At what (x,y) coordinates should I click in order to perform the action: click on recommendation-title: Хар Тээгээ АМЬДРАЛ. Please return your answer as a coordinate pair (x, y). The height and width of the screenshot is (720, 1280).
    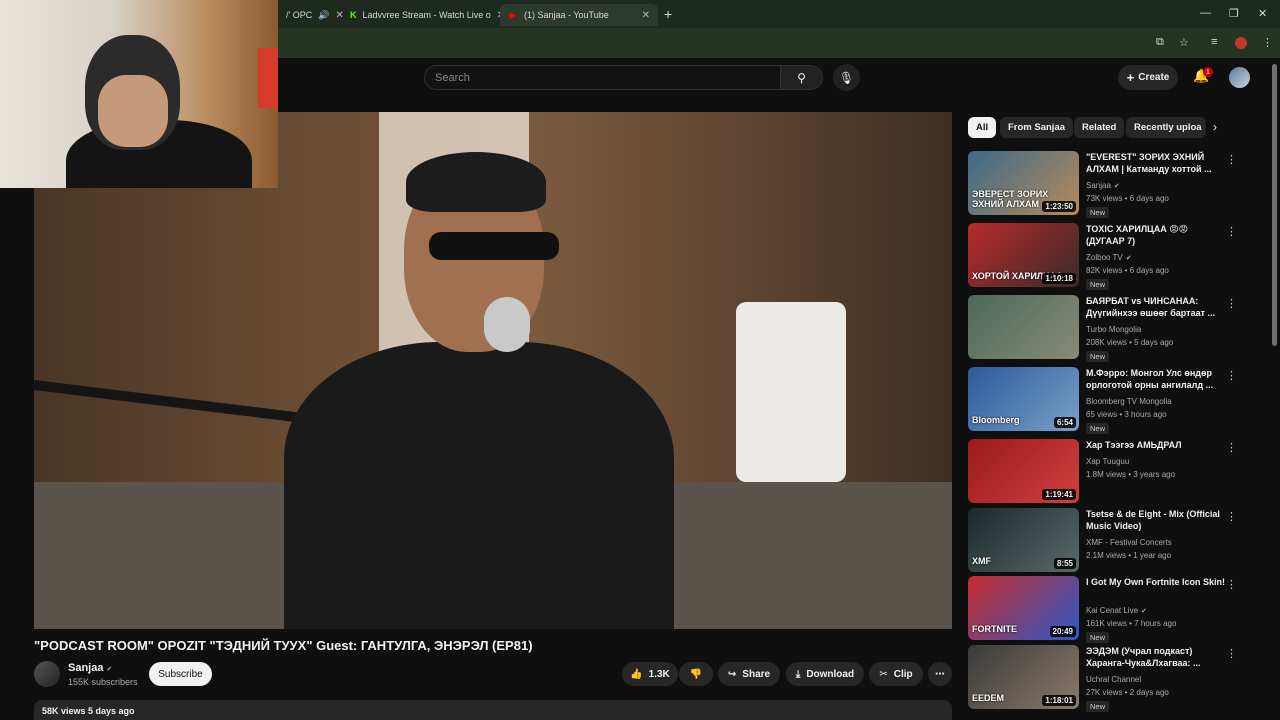
    Looking at the image, I should click on (1156, 445).